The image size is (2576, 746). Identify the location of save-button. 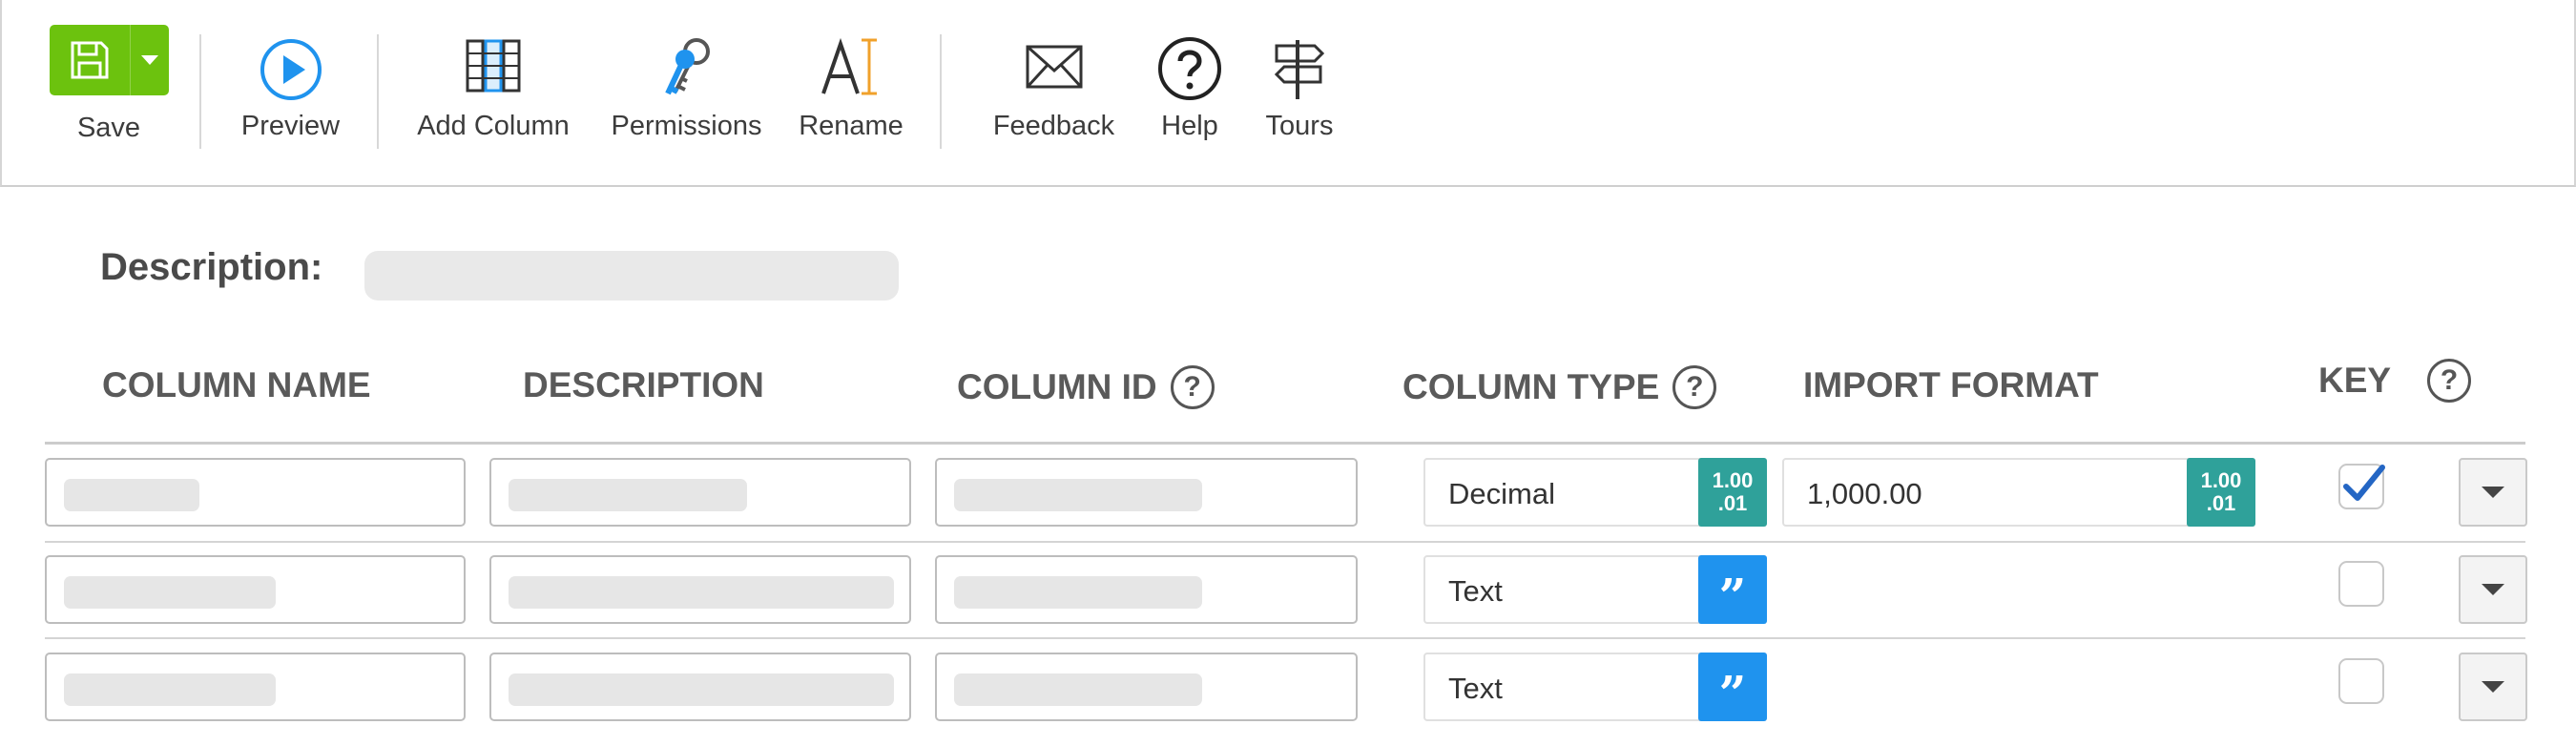
(109, 60).